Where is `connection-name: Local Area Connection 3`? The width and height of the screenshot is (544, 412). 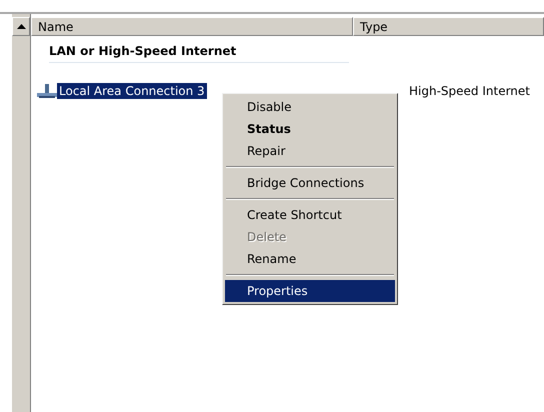
connection-name: Local Area Connection 3 is located at coordinates (132, 91).